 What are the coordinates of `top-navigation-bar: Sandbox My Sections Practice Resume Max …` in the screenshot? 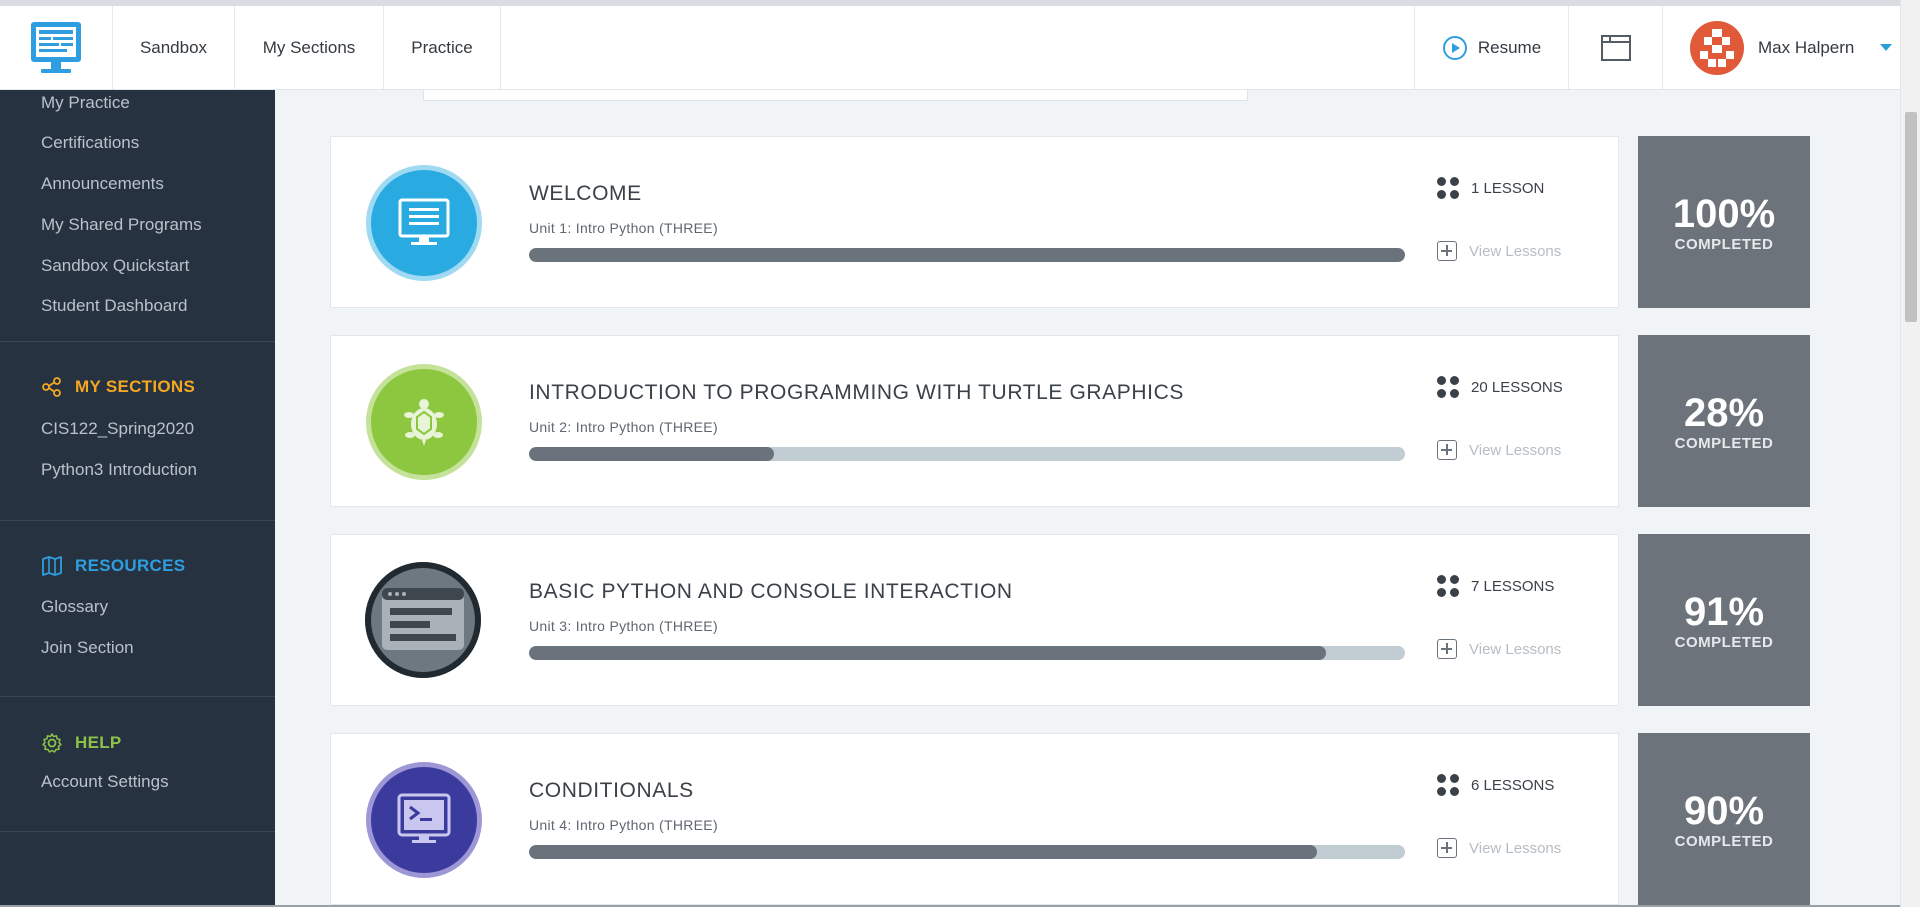 It's located at (950, 45).